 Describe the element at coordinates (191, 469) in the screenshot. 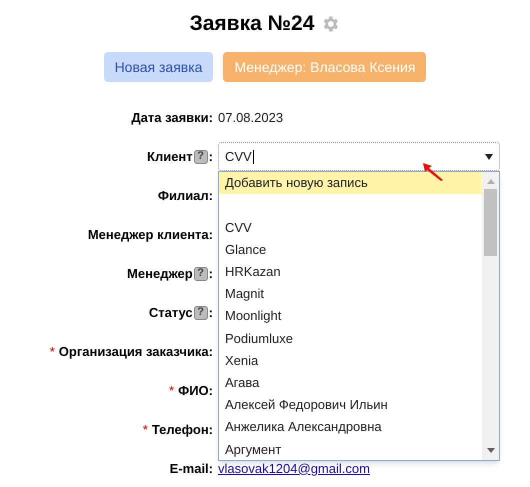

I see `field-label: E-mail:` at that location.